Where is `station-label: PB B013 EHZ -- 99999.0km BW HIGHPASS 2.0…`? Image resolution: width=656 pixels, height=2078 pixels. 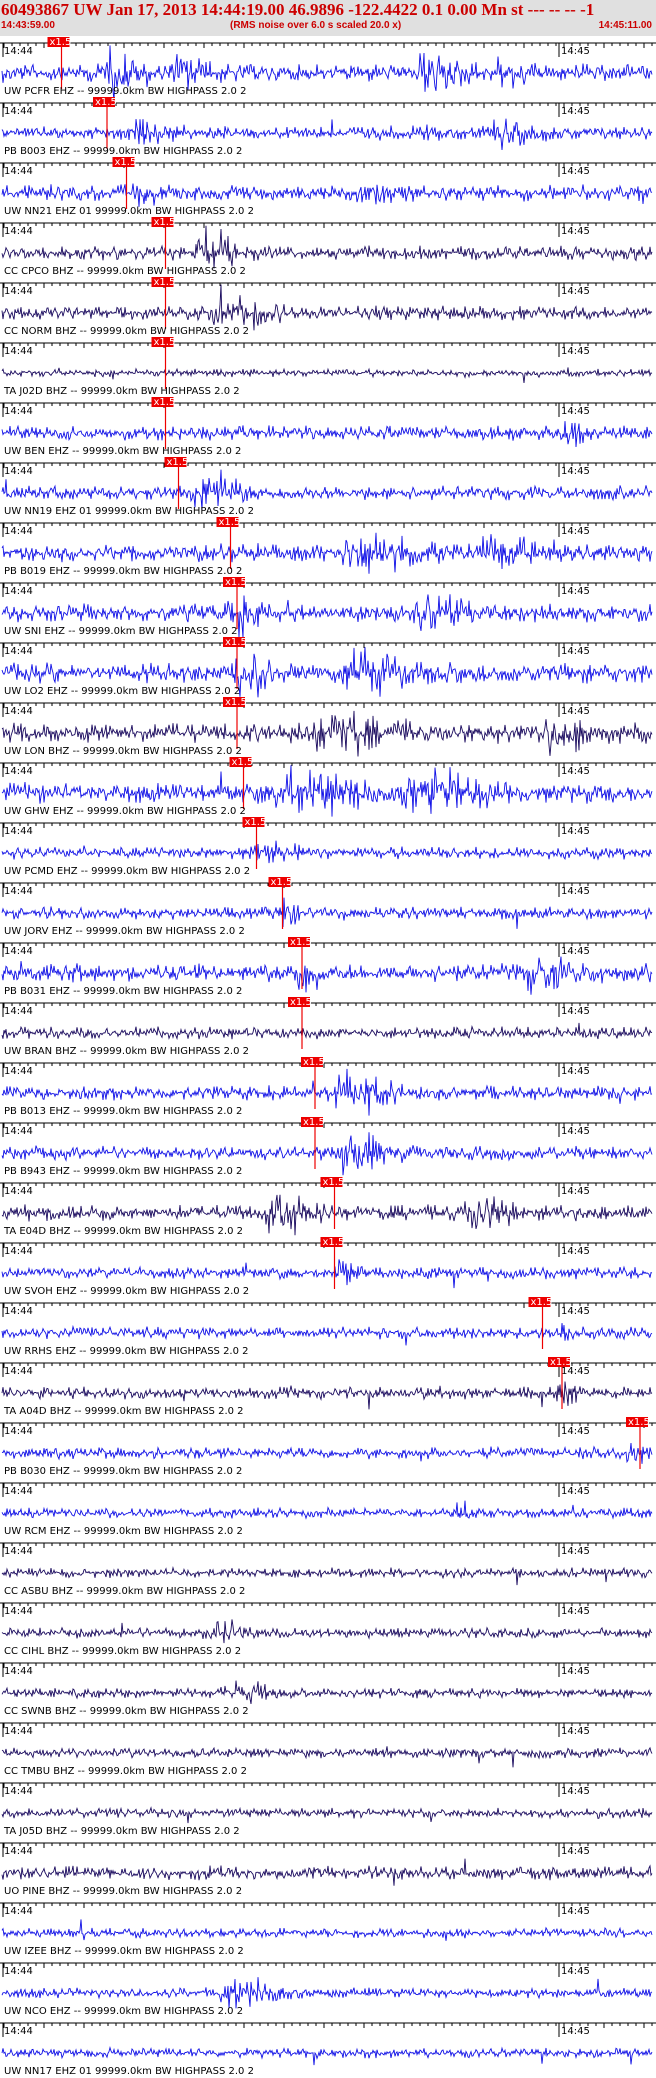 station-label: PB B013 EHZ -- 99999.0km BW HIGHPASS 2.0… is located at coordinates (123, 1111).